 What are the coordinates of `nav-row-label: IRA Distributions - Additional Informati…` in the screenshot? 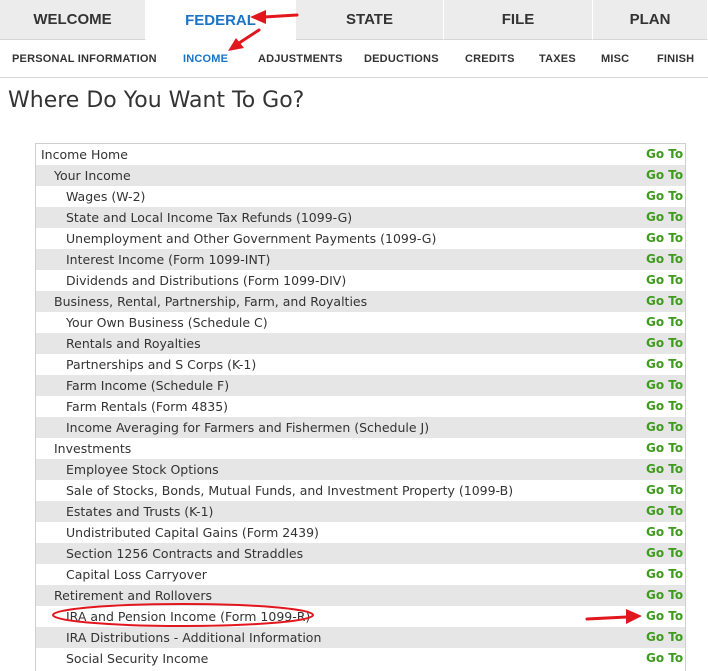 It's located at (194, 637).